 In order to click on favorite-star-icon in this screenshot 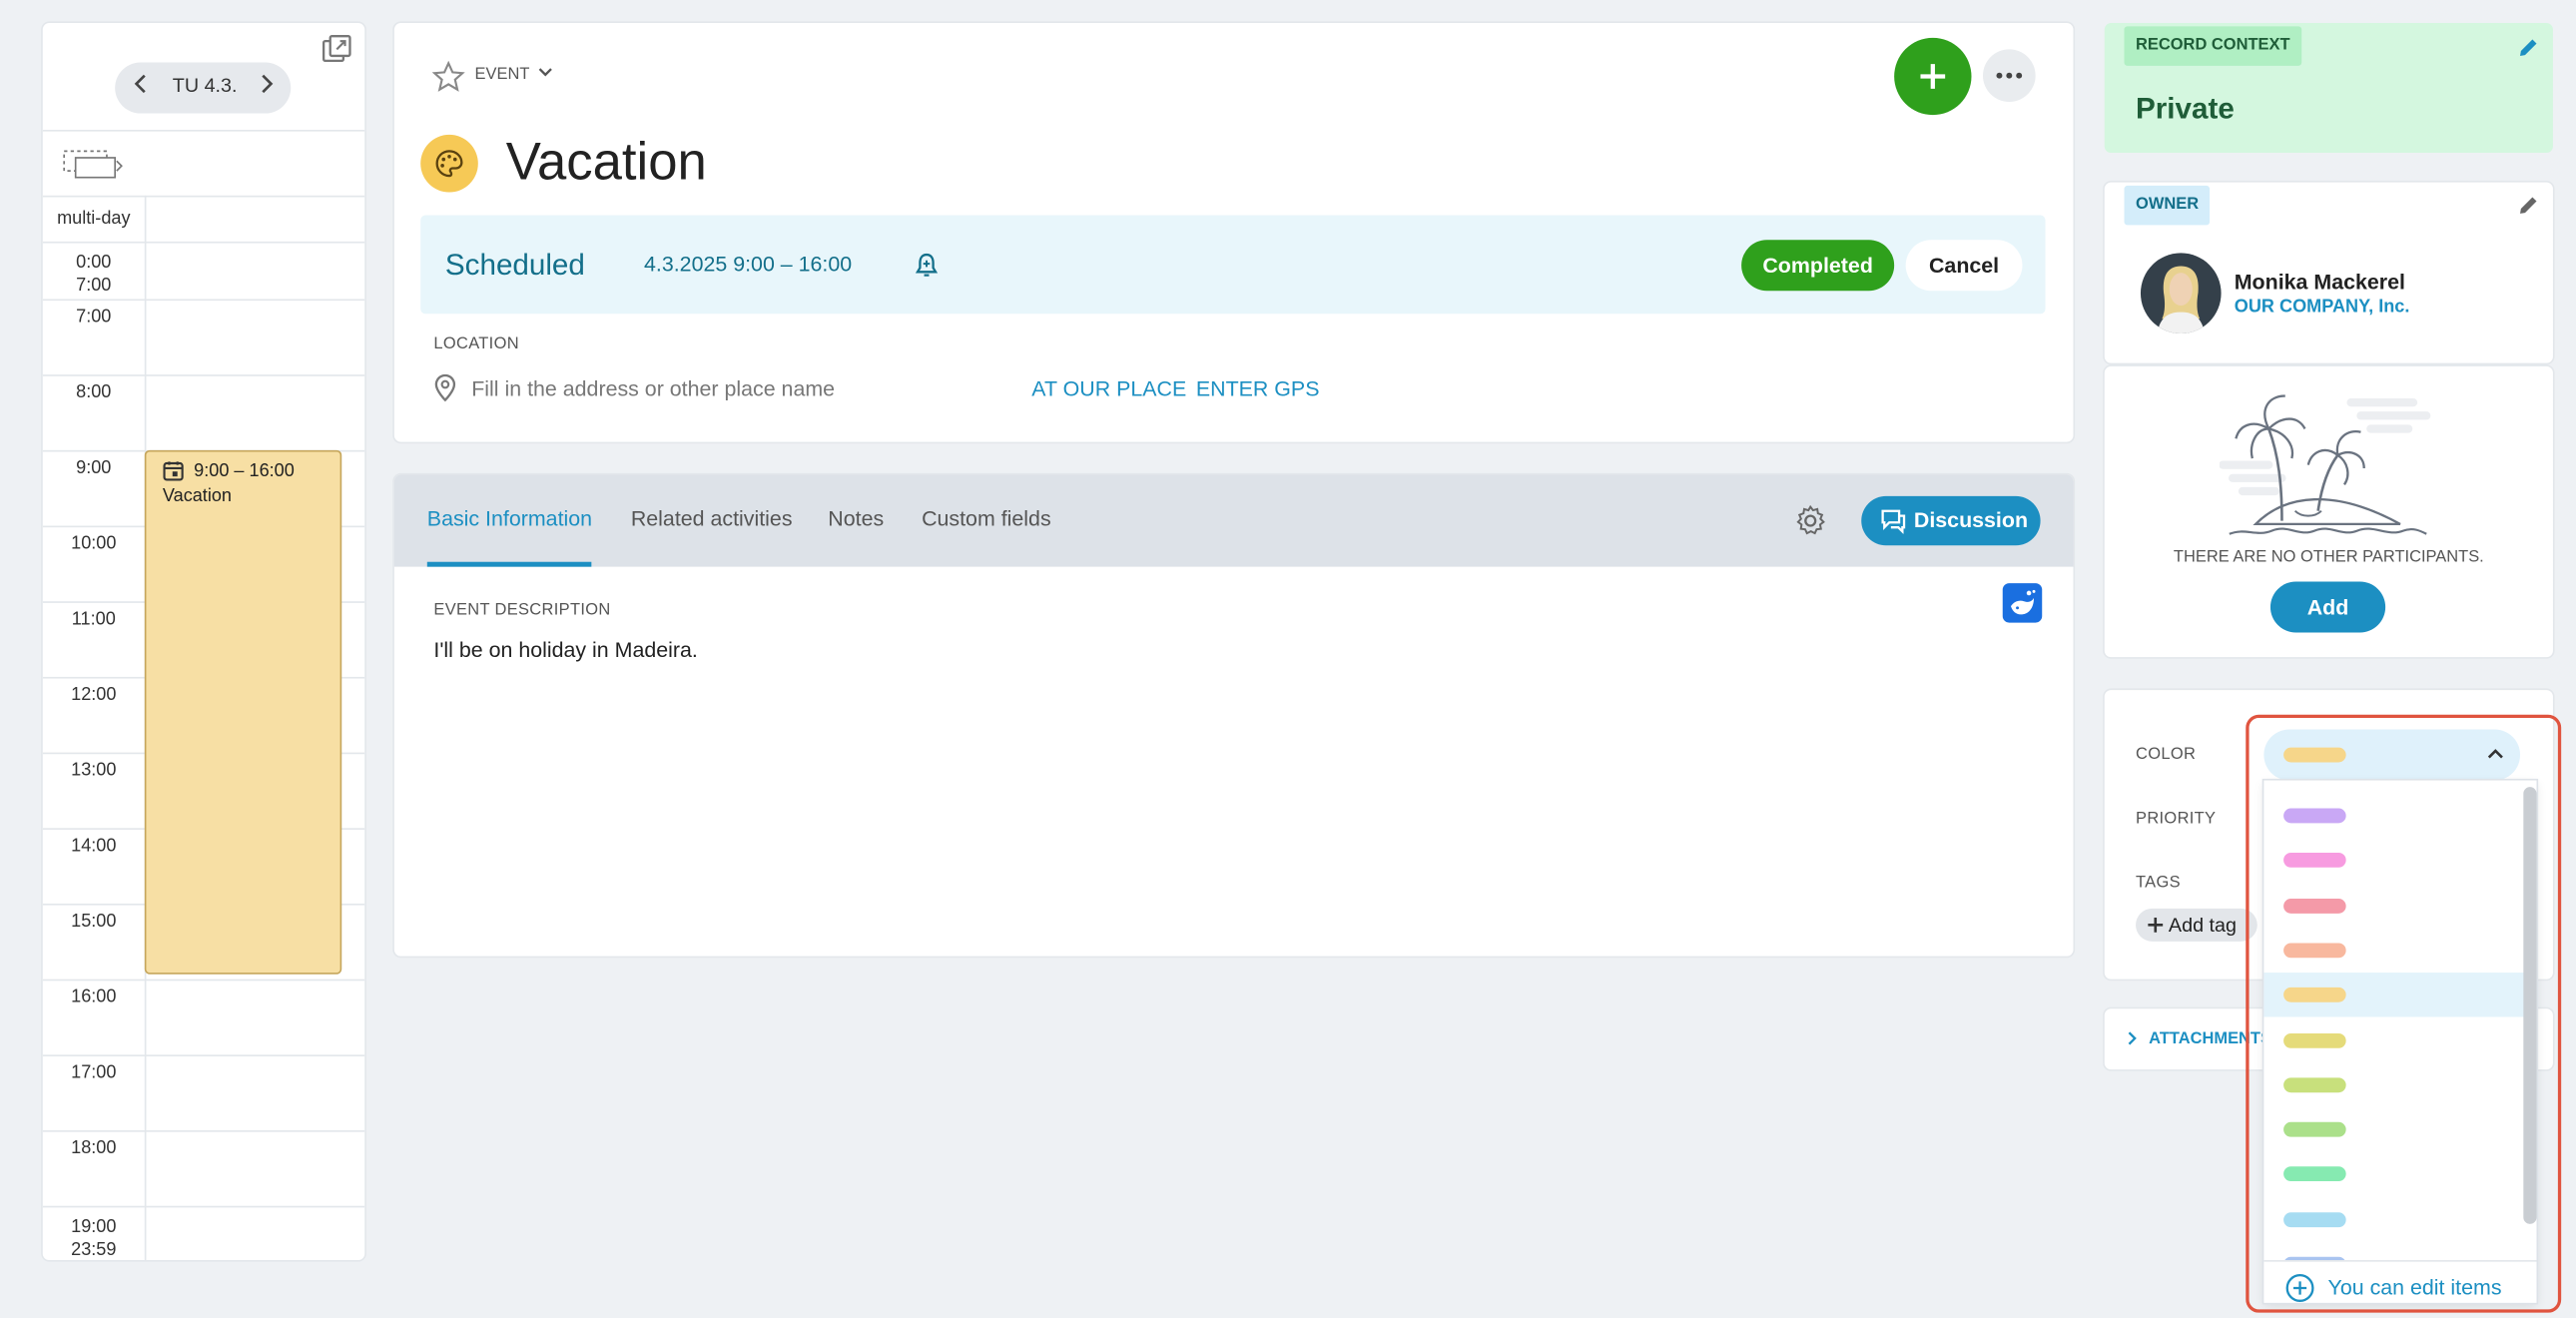, I will do `click(448, 80)`.